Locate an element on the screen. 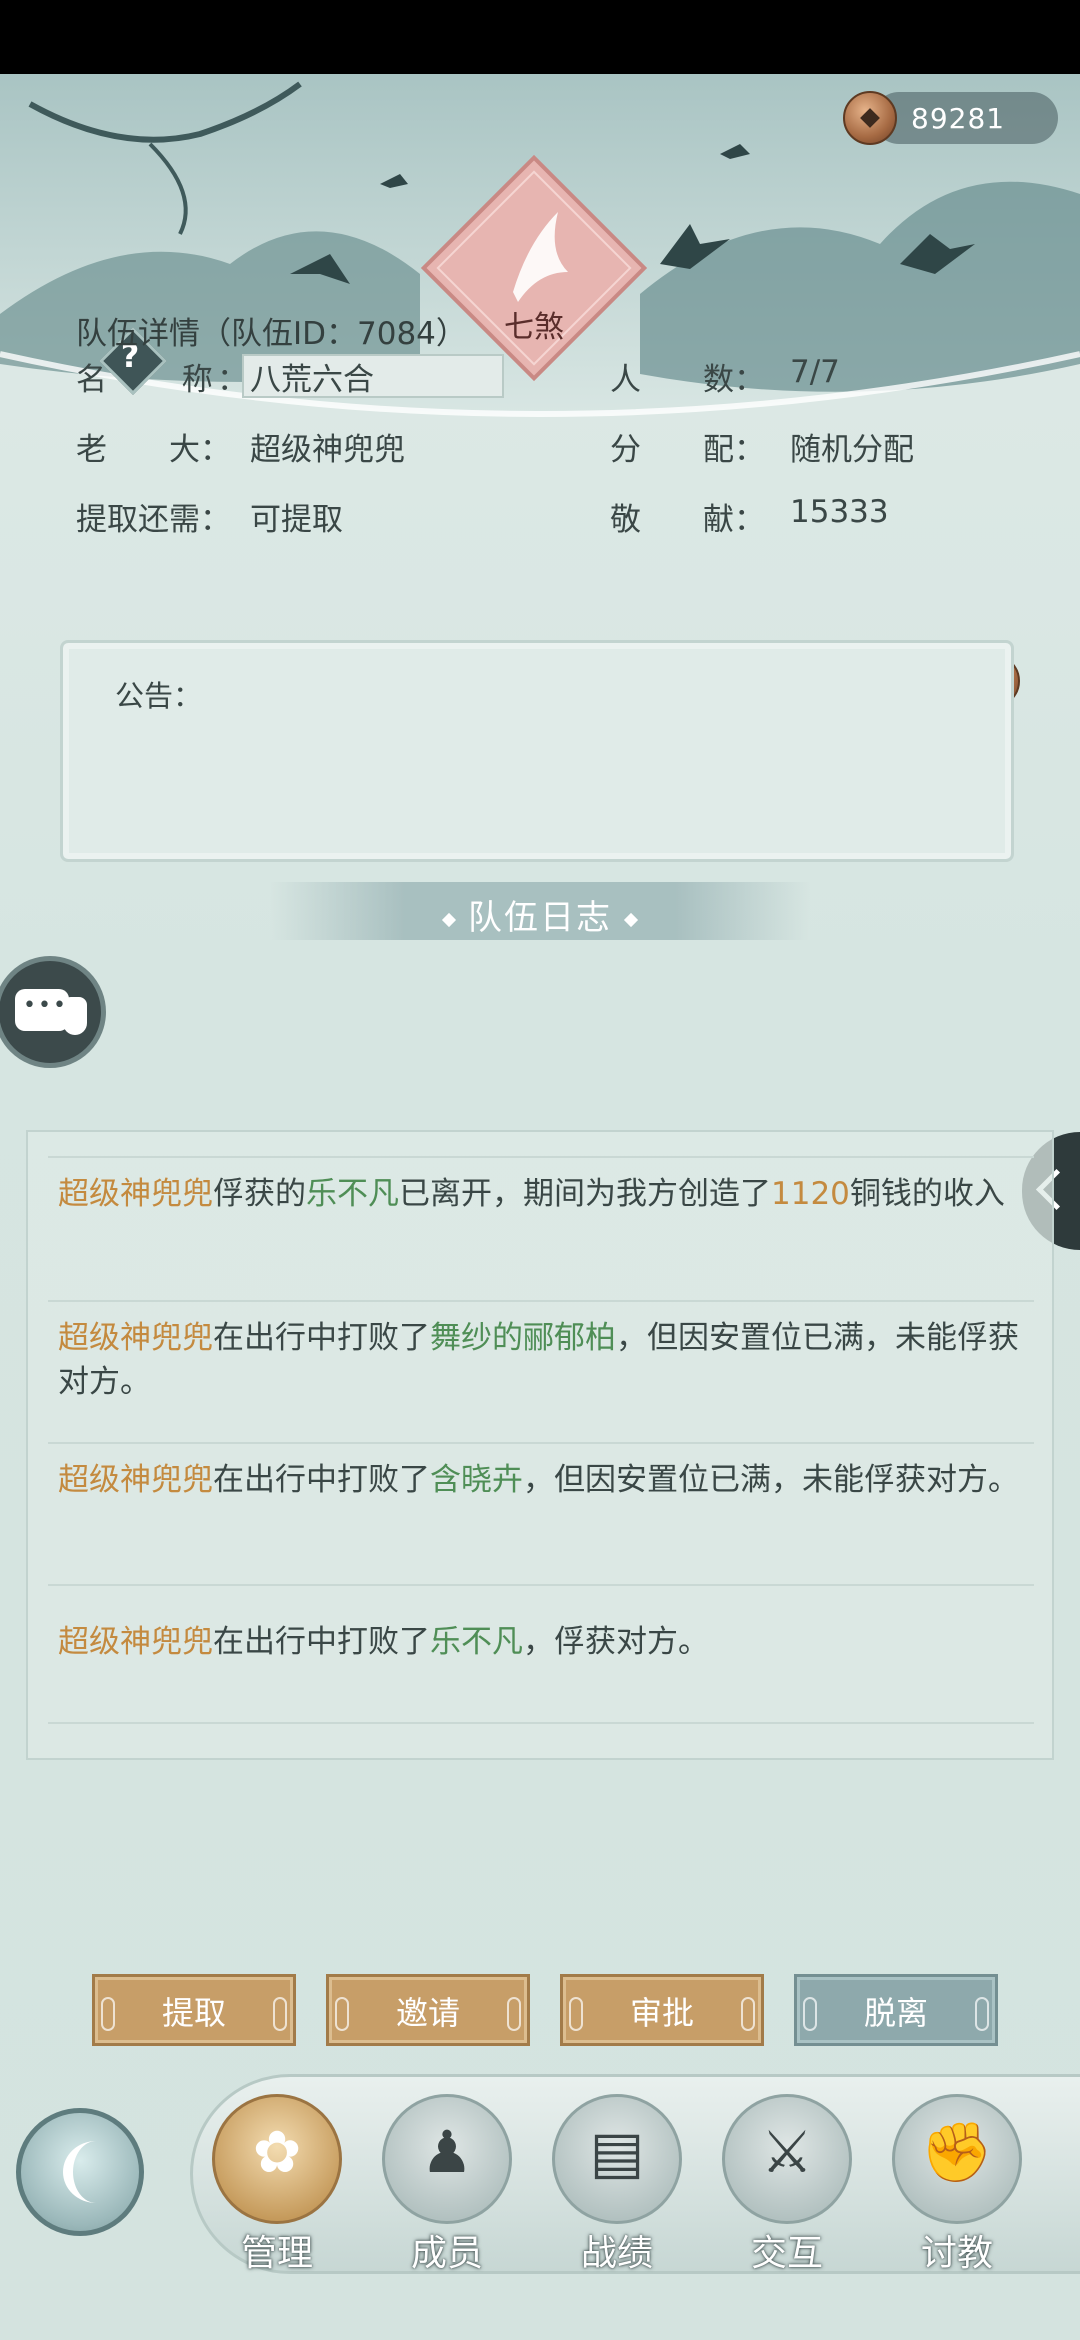 The height and width of the screenshot is (2340, 1080). team-name-value: 八荒六合 is located at coordinates (312, 380).